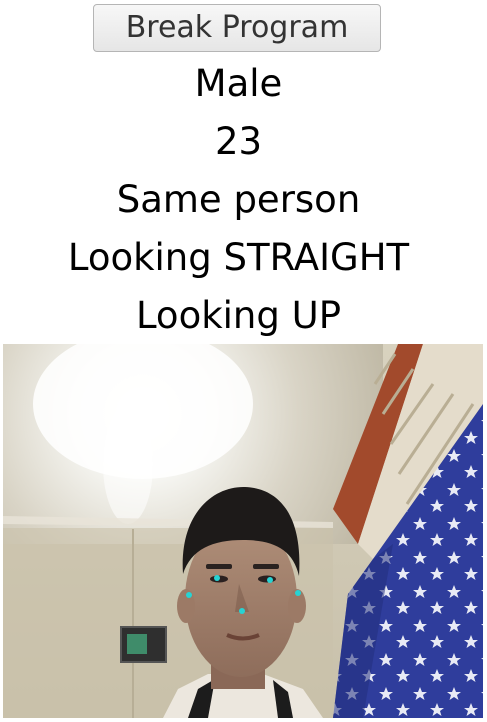 The image size is (487, 722). I want to click on gender-label: Male, so click(238, 83).